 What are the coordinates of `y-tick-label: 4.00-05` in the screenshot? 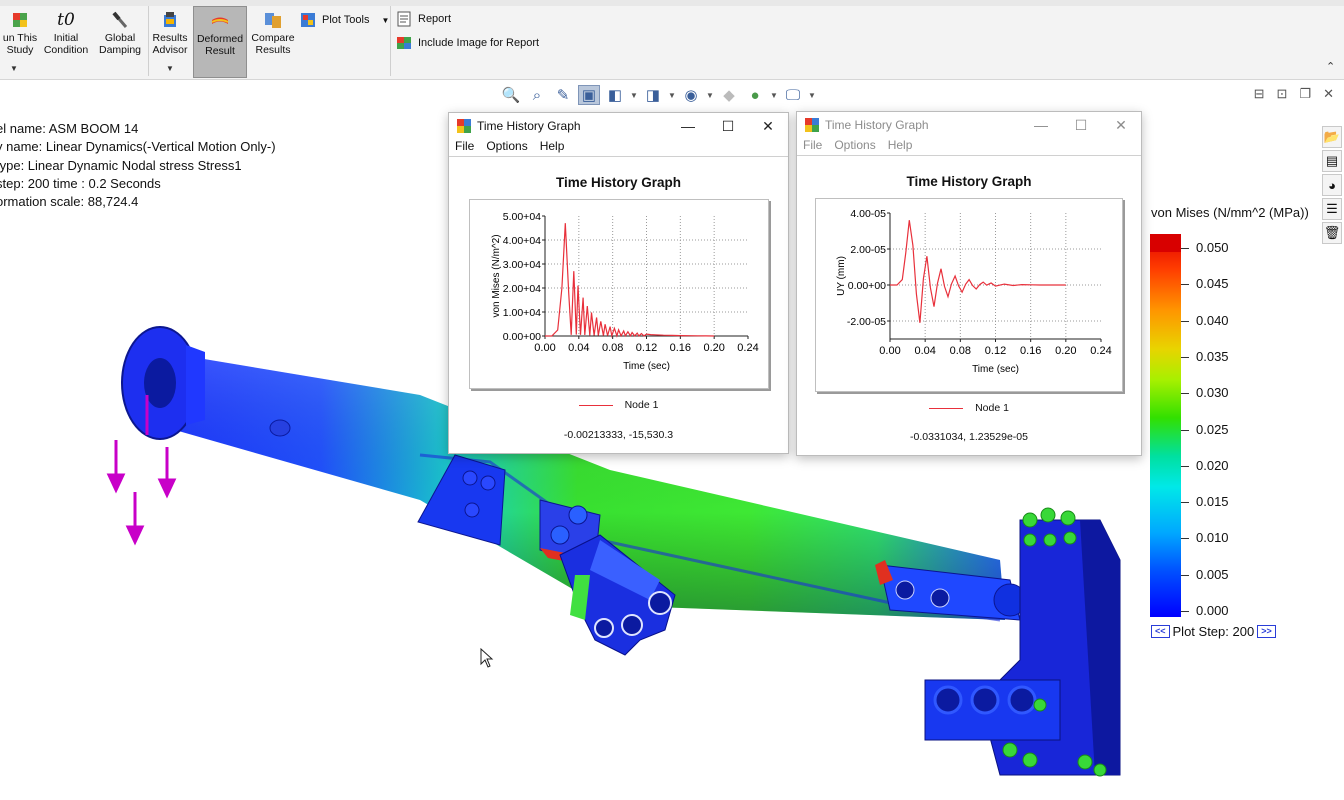 It's located at (868, 214).